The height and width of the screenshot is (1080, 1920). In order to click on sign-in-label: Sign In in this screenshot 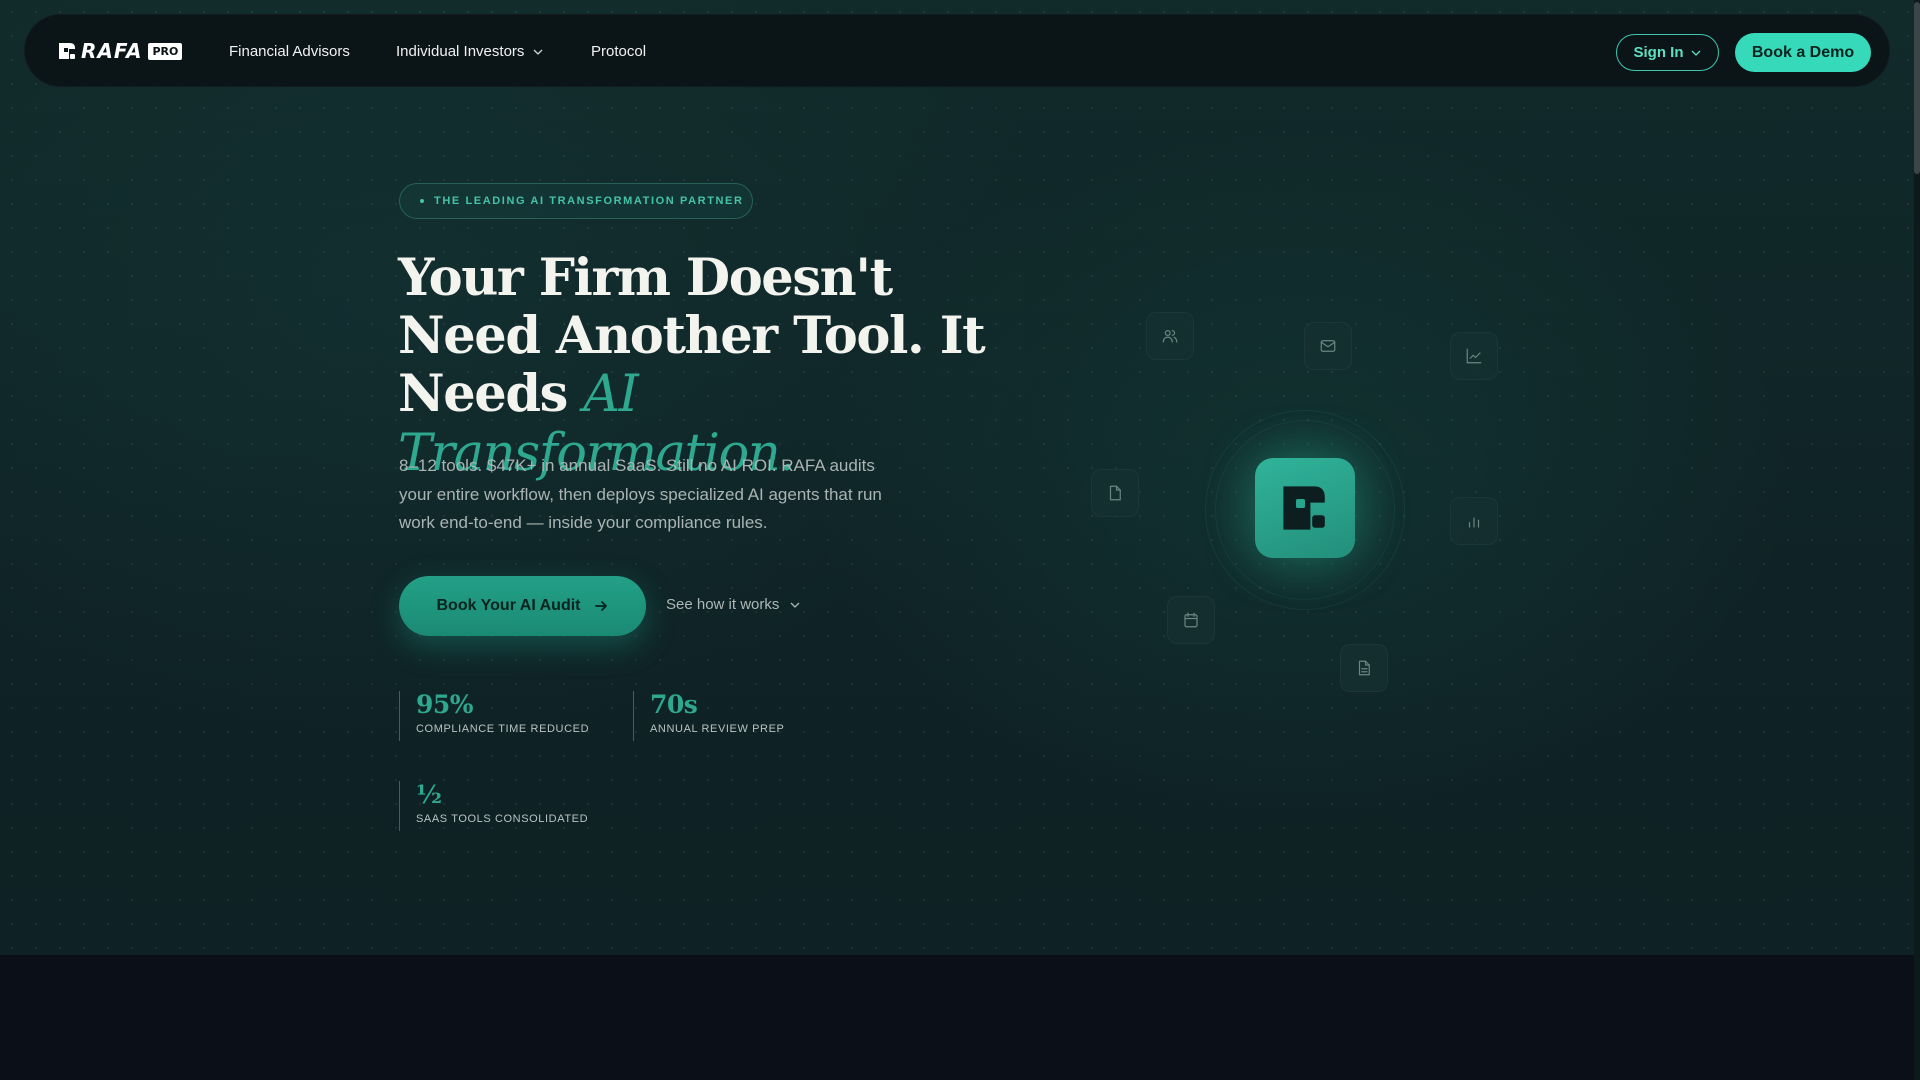, I will do `click(1658, 52)`.